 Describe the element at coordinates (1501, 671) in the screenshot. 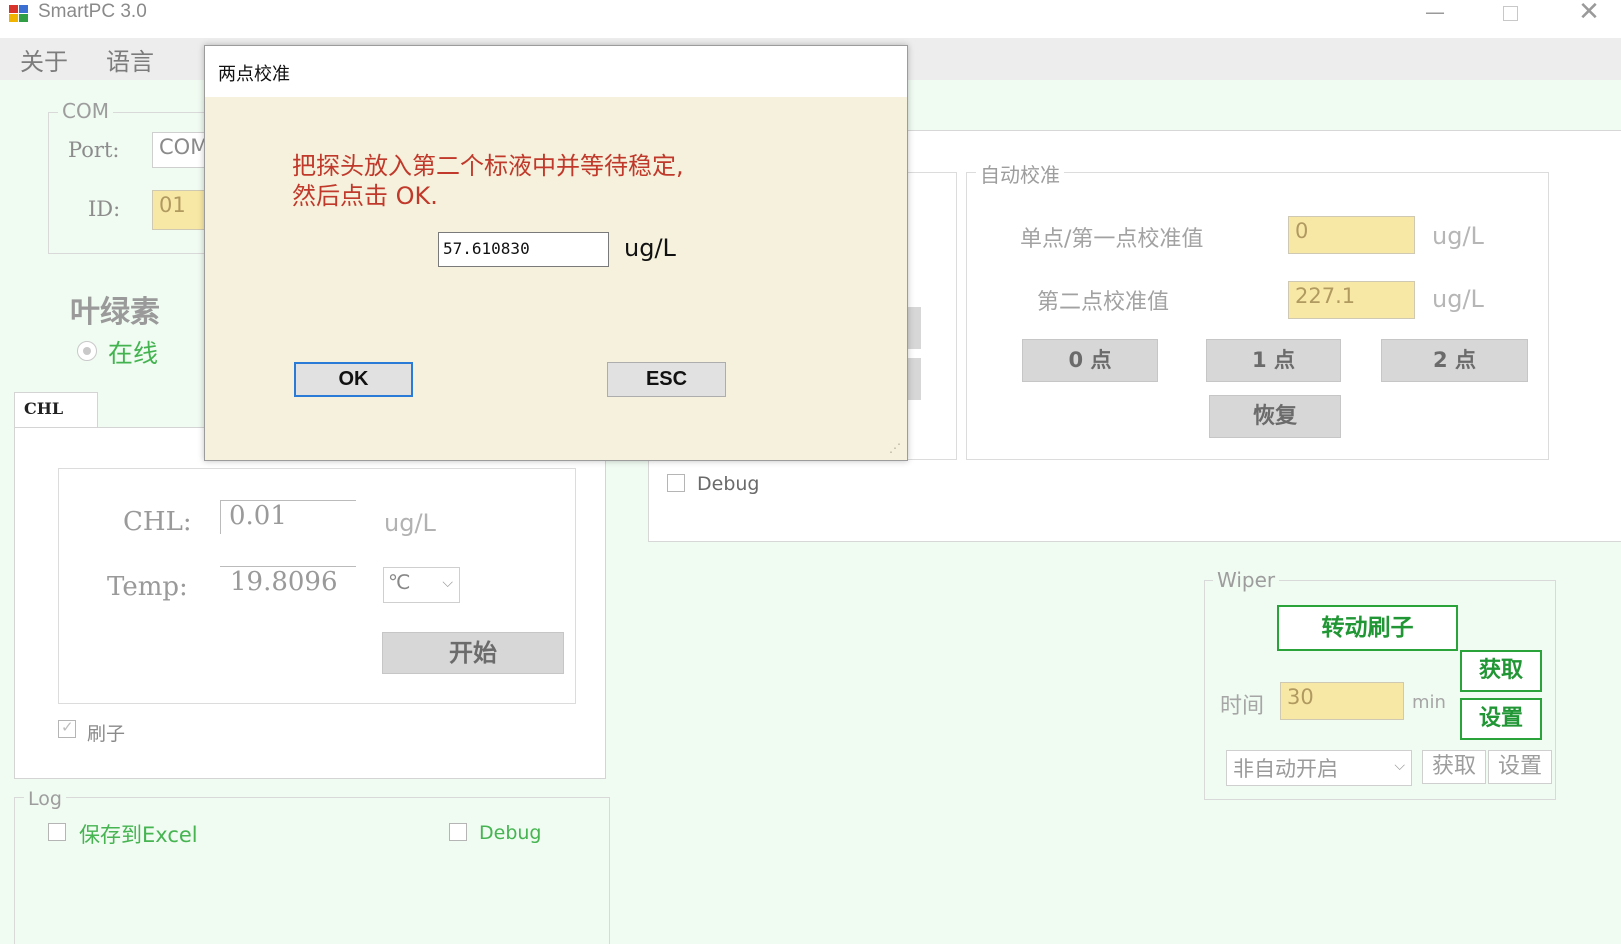

I see `wiper-get-button: 获取` at that location.